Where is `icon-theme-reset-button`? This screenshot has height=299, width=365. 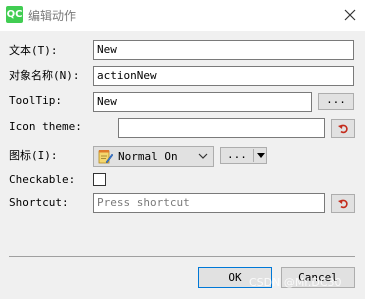 icon-theme-reset-button is located at coordinates (343, 128).